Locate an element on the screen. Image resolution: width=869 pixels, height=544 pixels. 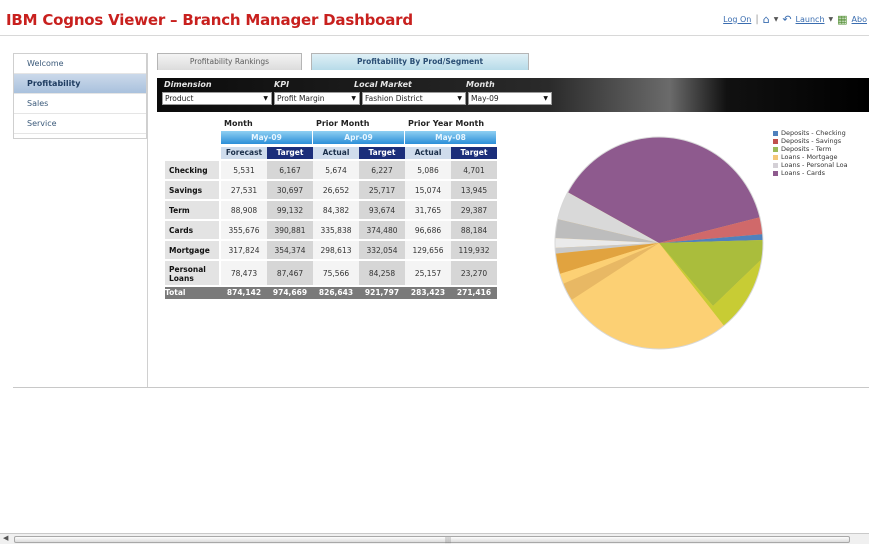
prompt-label-month: Month is located at coordinates (480, 84).